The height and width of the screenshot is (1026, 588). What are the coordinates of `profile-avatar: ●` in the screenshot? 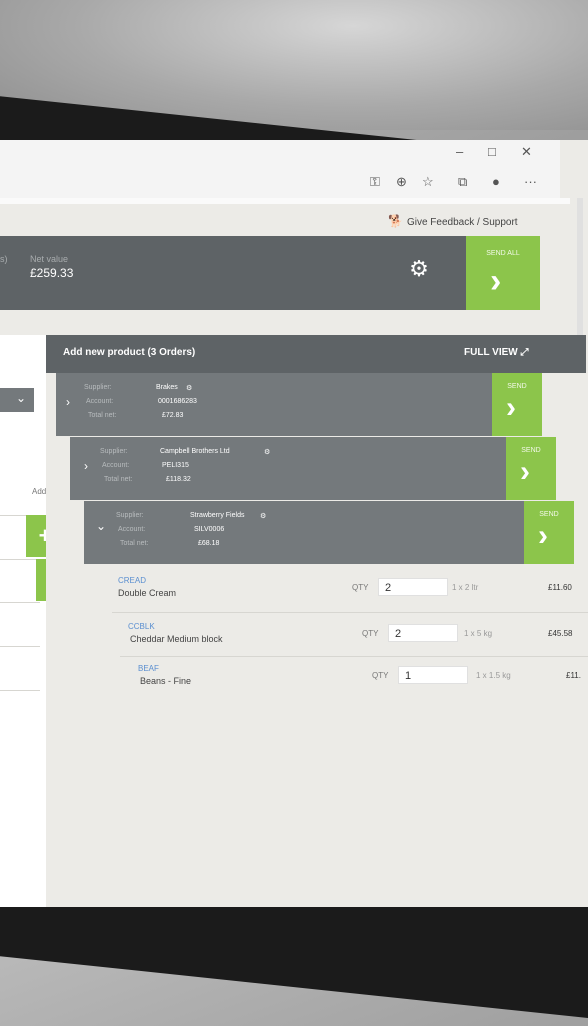 It's located at (496, 181).